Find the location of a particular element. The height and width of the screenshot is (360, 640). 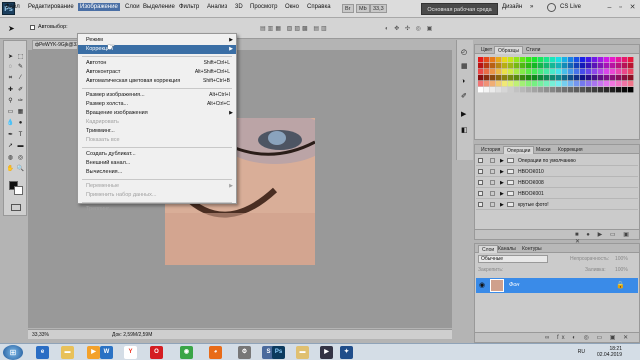

actions-panel-icon: ▶ is located at coordinates (463, 114).